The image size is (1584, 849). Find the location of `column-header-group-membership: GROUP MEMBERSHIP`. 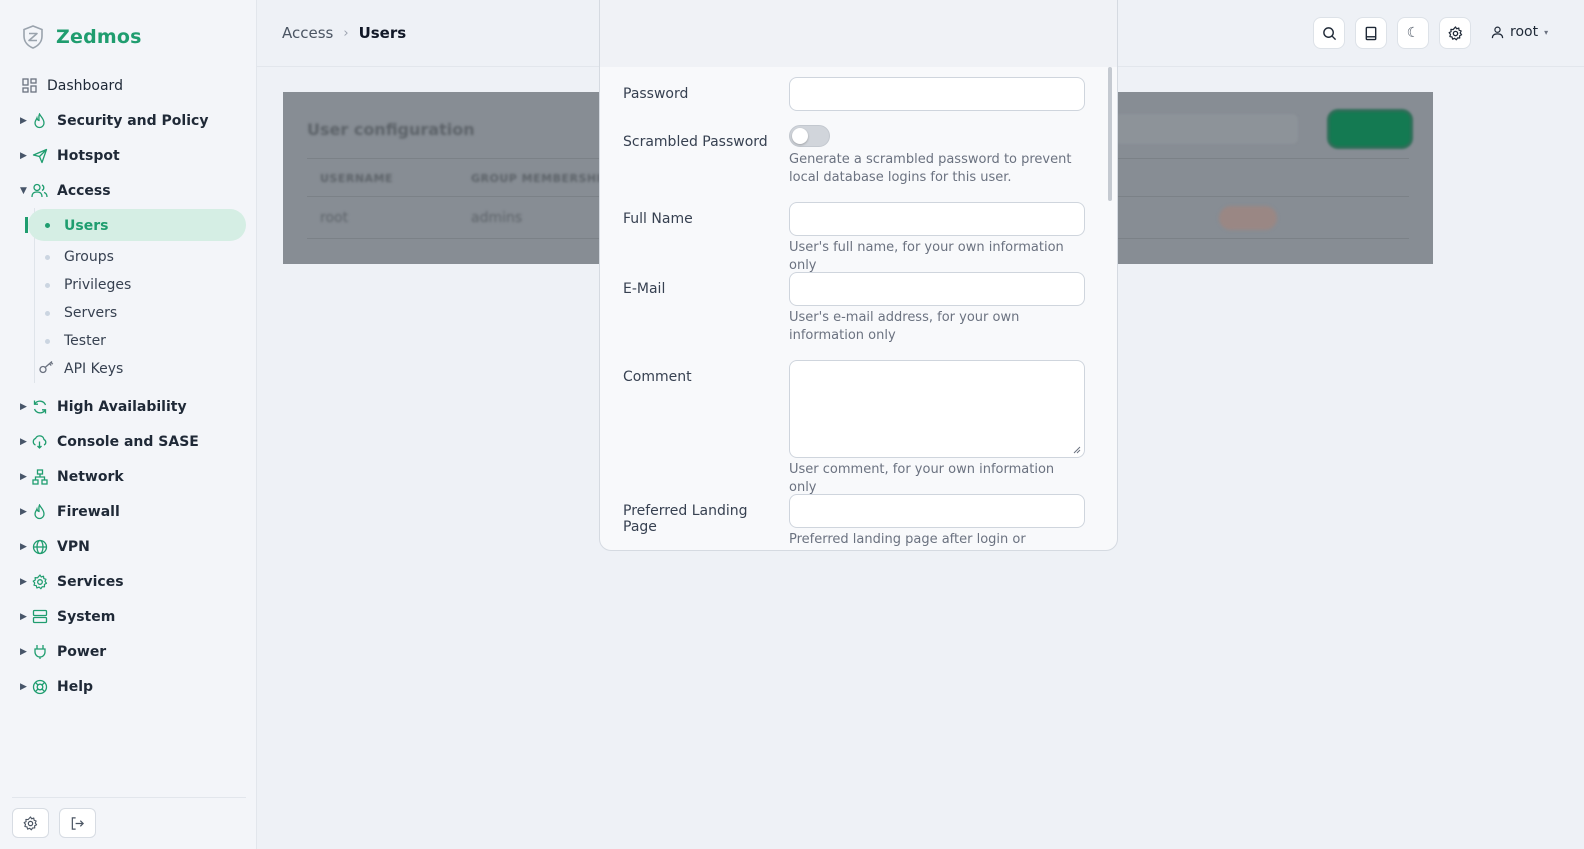

column-header-group-membership: GROUP MEMBERSHIP is located at coordinates (540, 178).